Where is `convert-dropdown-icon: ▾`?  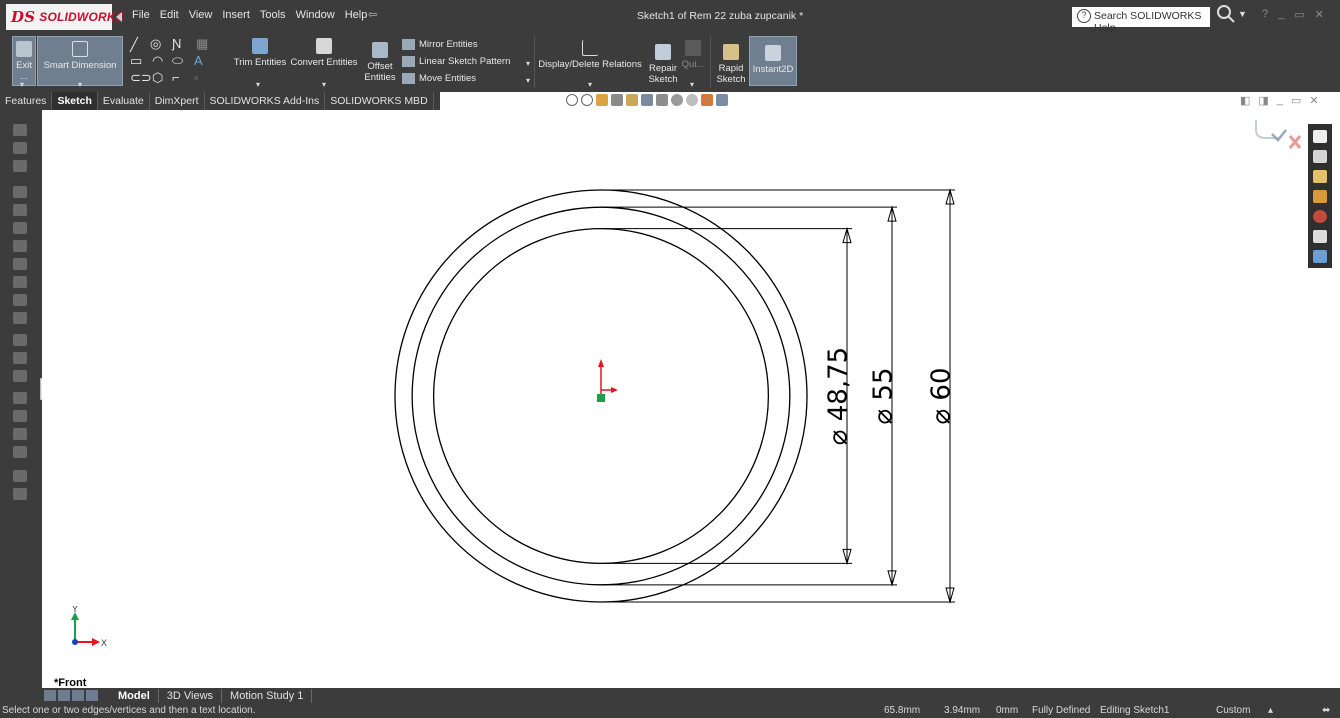 convert-dropdown-icon: ▾ is located at coordinates (324, 84).